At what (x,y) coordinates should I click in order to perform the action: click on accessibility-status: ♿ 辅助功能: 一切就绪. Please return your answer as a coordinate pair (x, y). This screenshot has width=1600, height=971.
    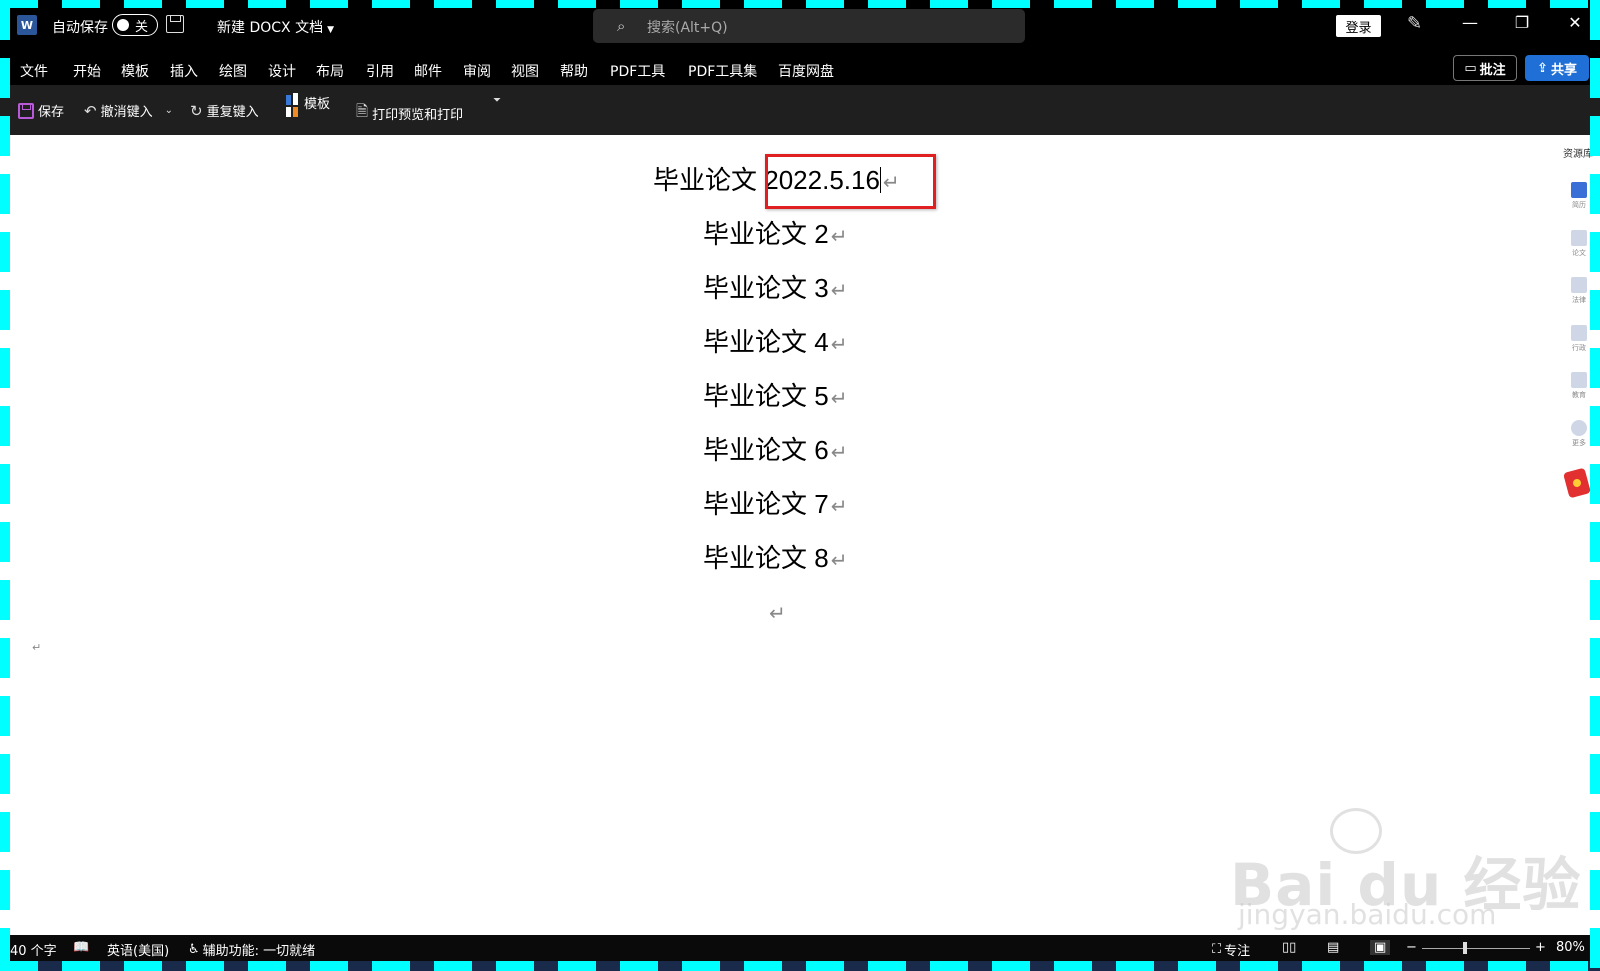
    Looking at the image, I should click on (251, 949).